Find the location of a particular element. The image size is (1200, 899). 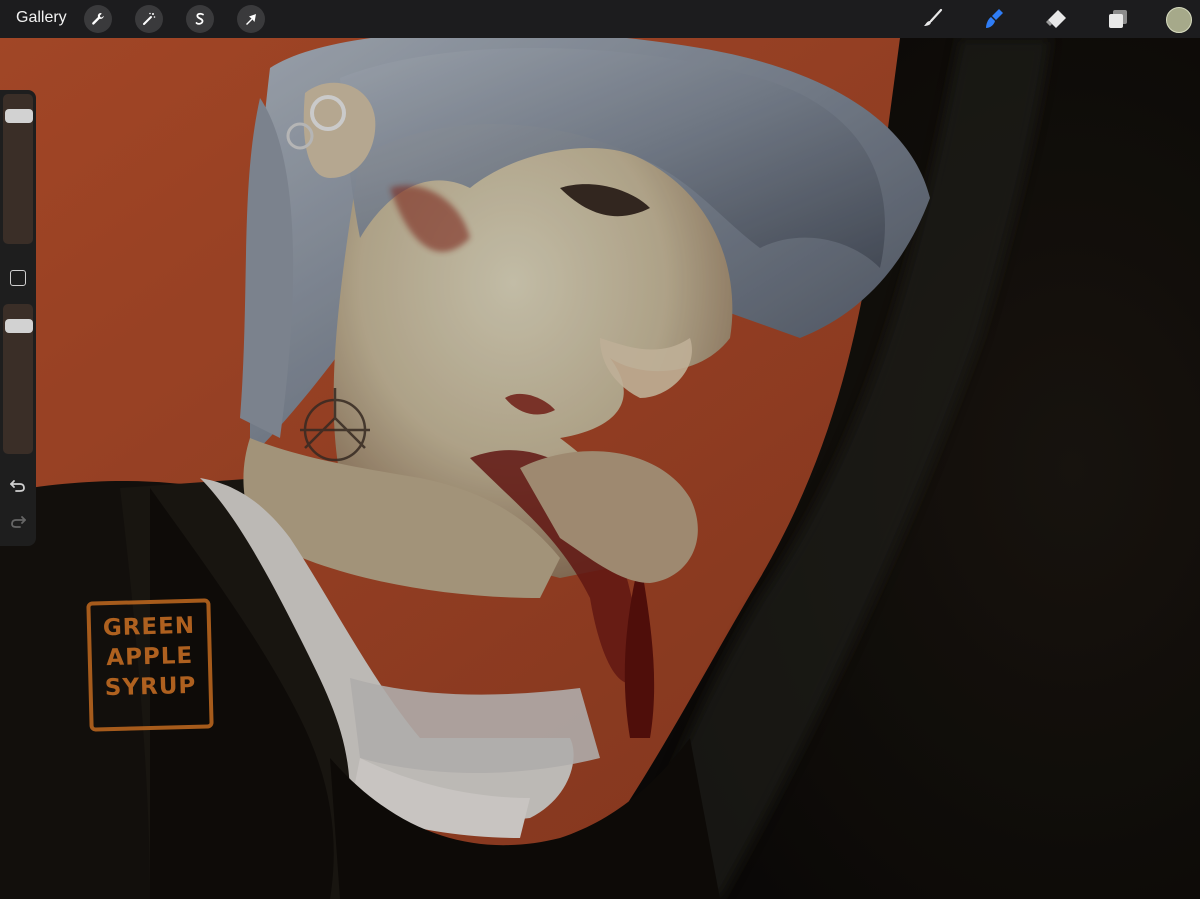

transform-button is located at coordinates (251, 19).